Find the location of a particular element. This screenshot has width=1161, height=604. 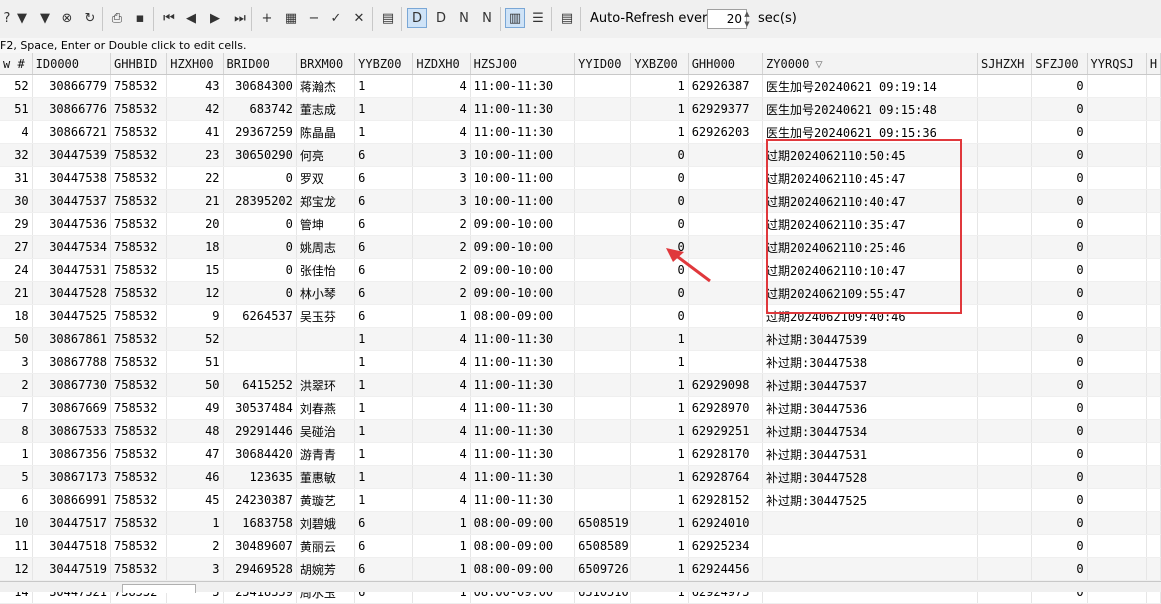

table-cell: 30684300 is located at coordinates (260, 86).